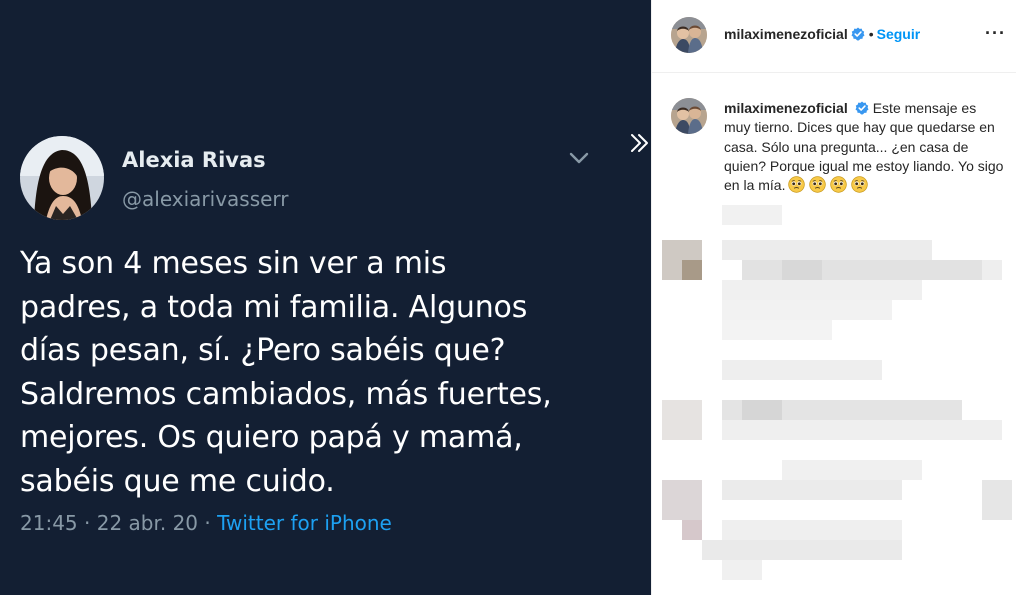  What do you see at coordinates (828, 184) in the screenshot?
I see `caption-emojis` at bounding box center [828, 184].